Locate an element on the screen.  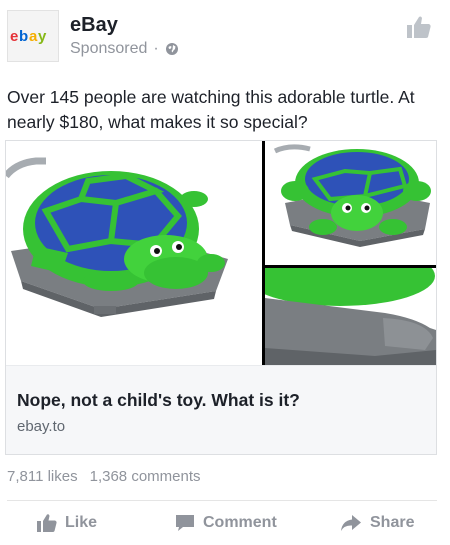
action-bar: Like Comment Share is located at coordinates (225, 524).